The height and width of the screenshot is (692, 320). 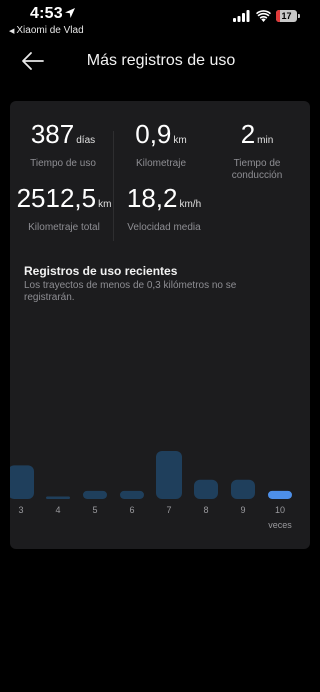 I want to click on battery-body: 17, so click(x=286, y=16).